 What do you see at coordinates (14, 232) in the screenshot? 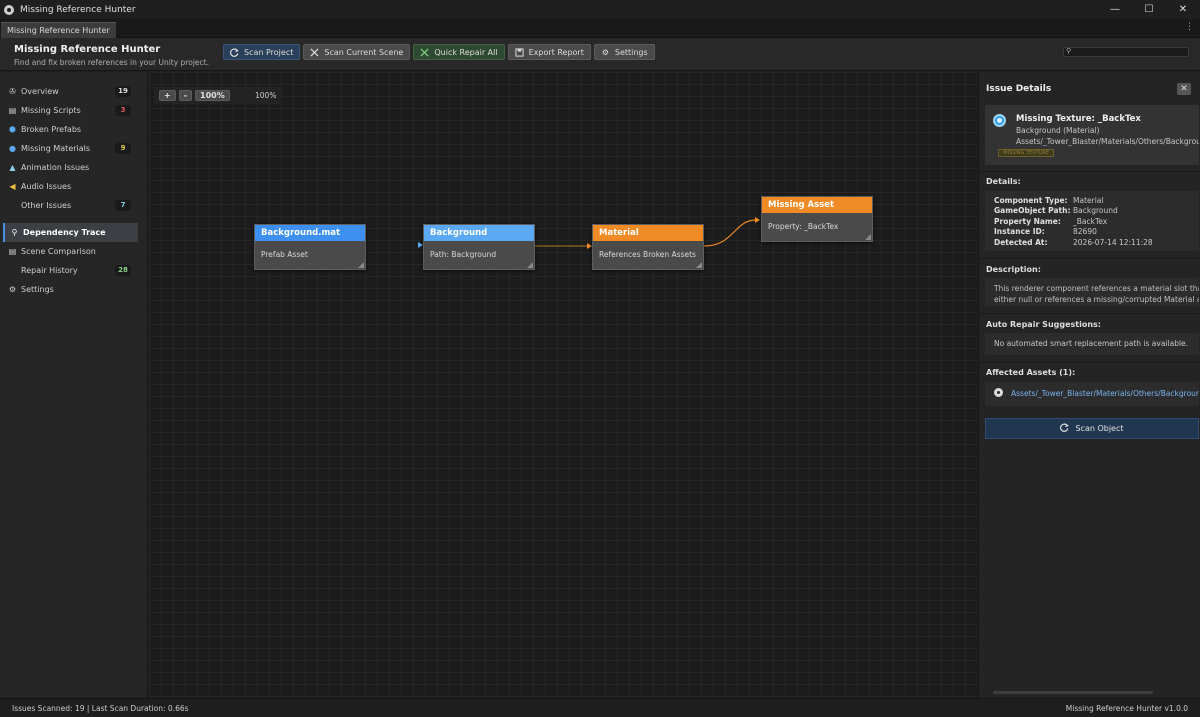
I see `trace-icon: ⚲` at bounding box center [14, 232].